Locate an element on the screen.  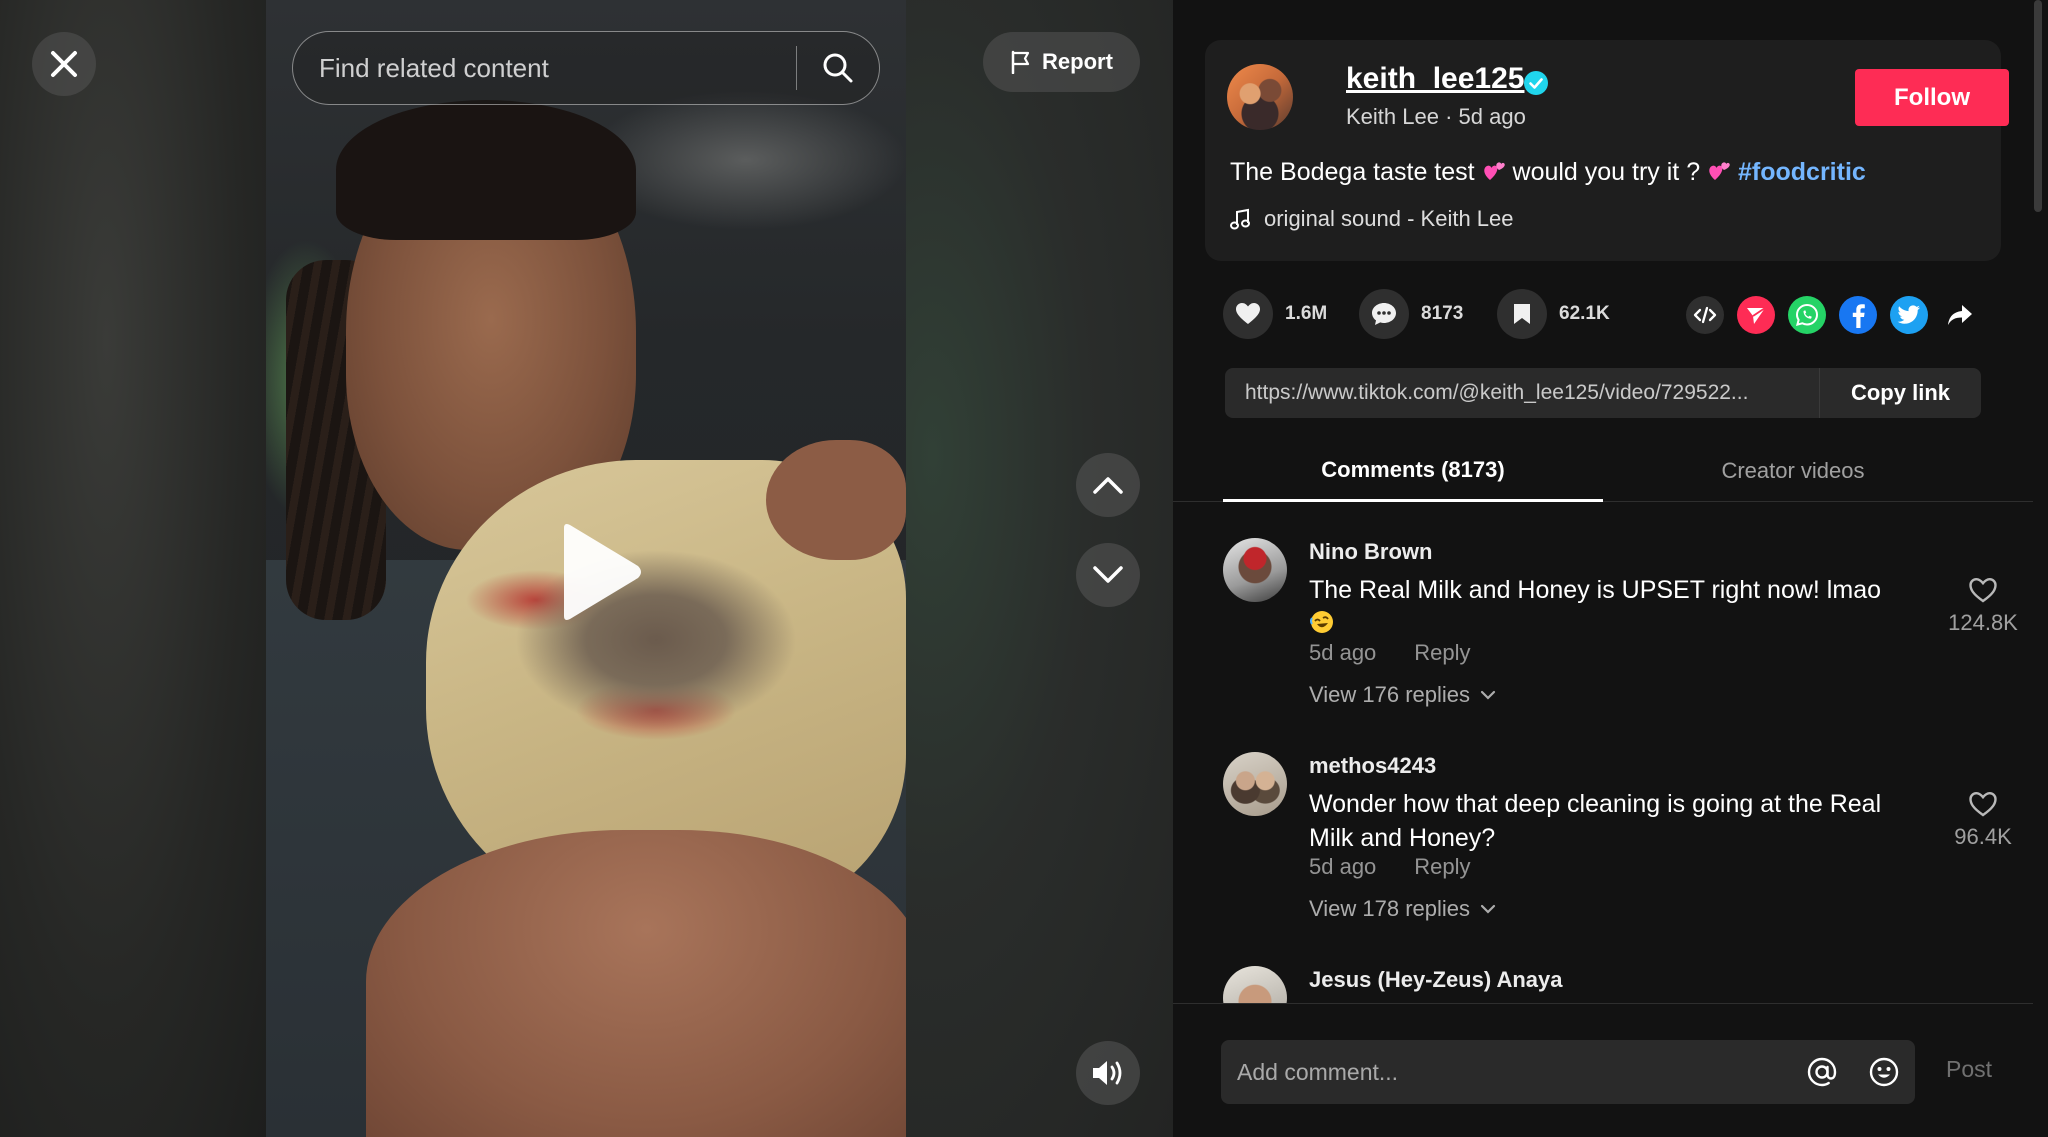
emoji-icon is located at coordinates (1884, 1072).